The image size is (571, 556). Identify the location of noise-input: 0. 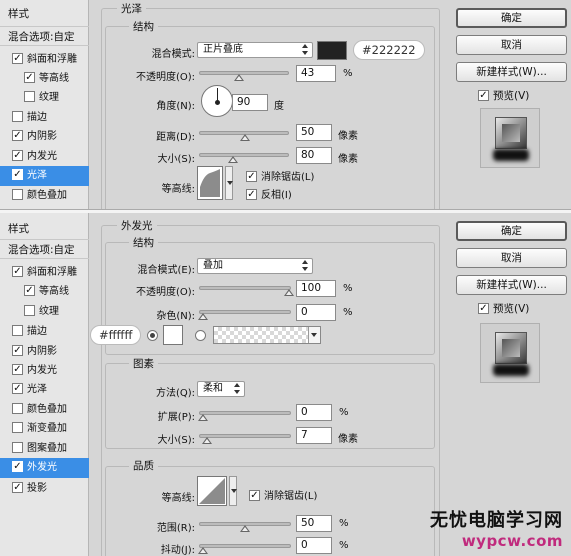
(316, 312).